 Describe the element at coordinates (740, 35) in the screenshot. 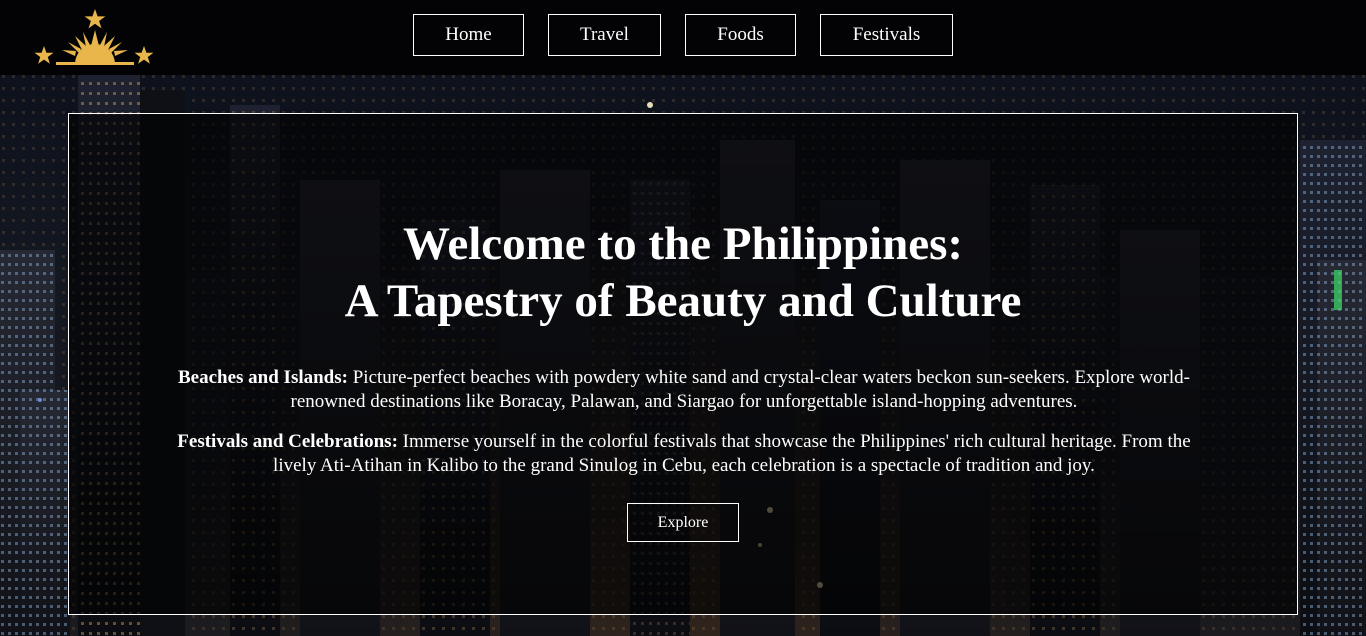

I see `nav-foods-link: Foods` at that location.